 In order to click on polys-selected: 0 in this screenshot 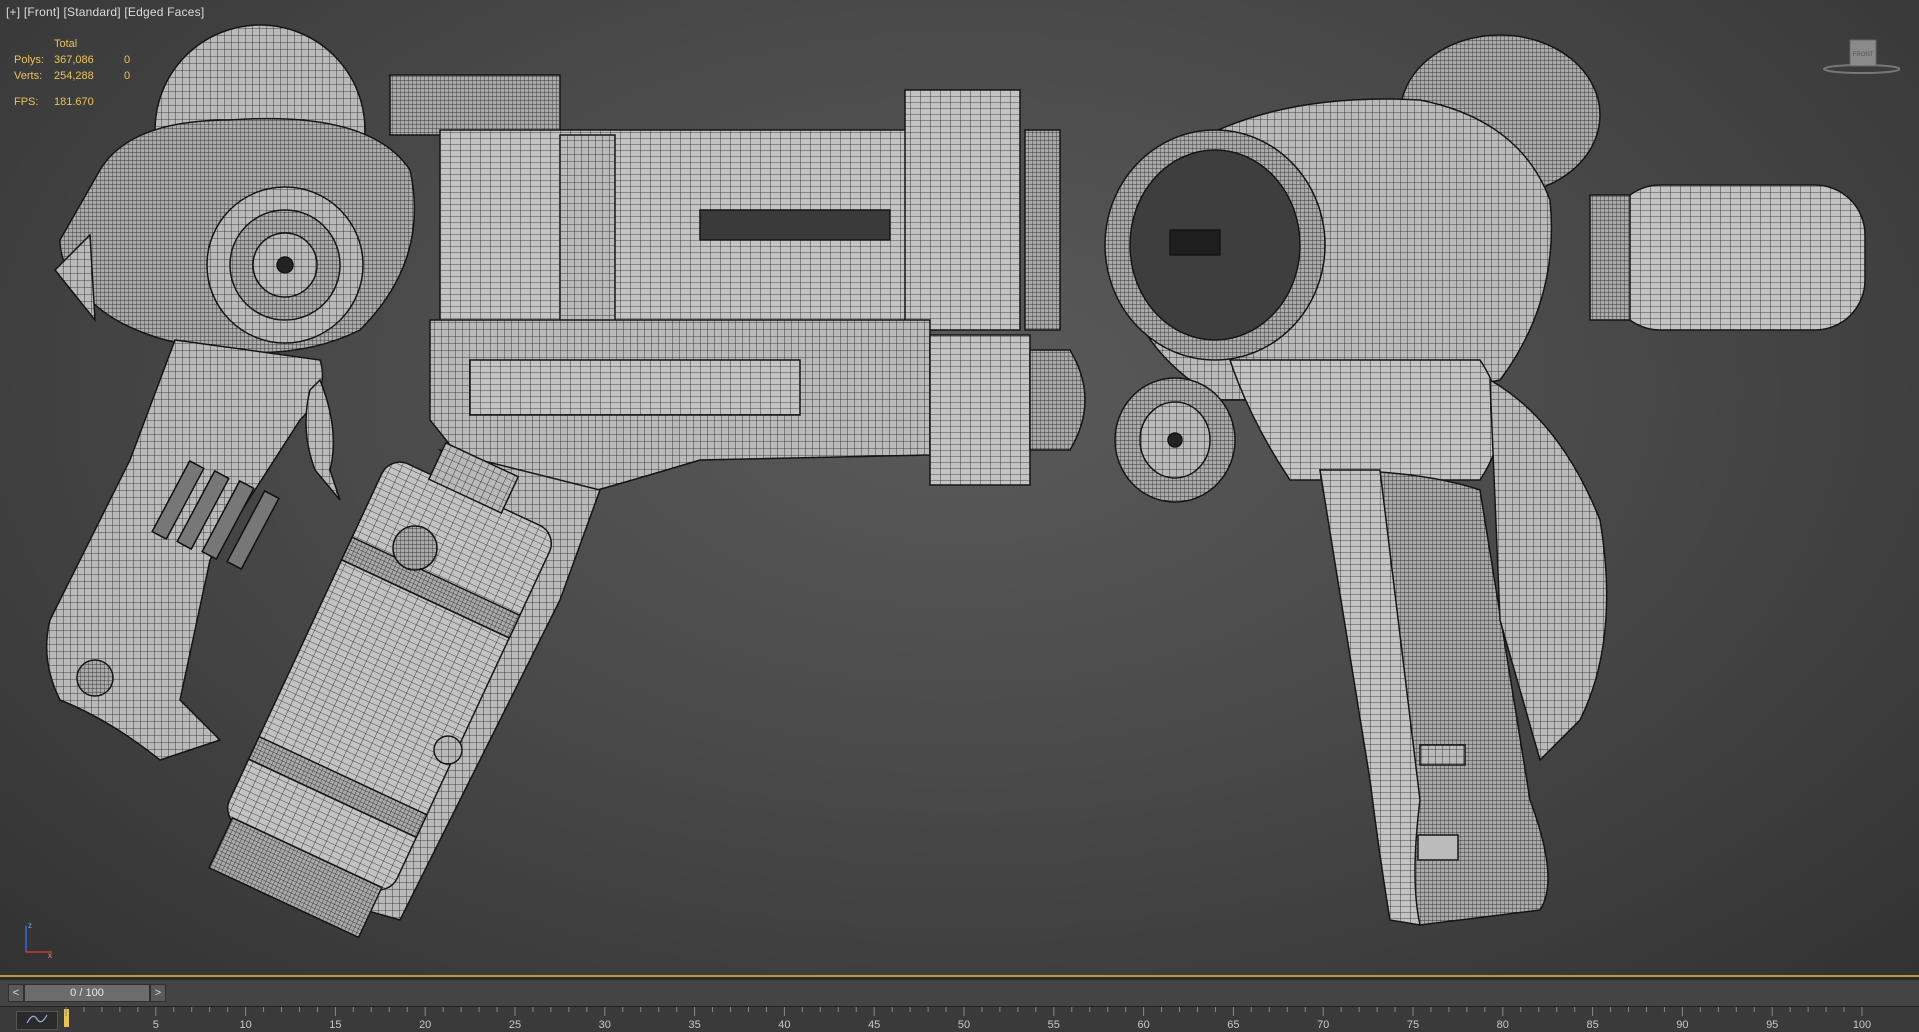, I will do `click(127, 60)`.